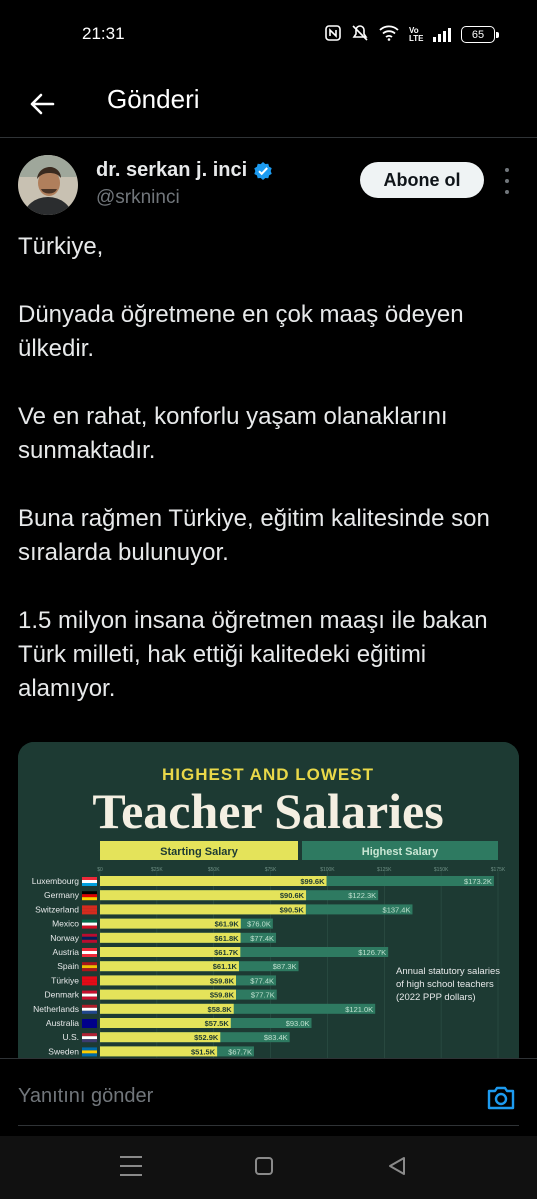 The height and width of the screenshot is (1199, 537). What do you see at coordinates (62, 995) in the screenshot?
I see `category-label: Denmark` at bounding box center [62, 995].